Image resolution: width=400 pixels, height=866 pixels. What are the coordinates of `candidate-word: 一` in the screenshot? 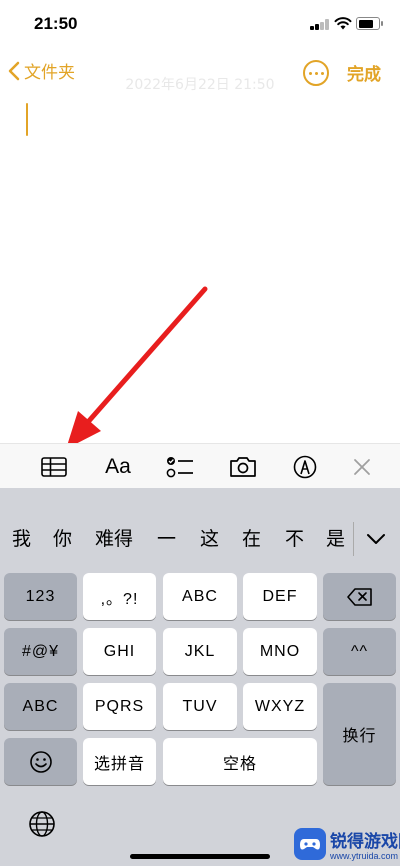 It's located at (166, 539).